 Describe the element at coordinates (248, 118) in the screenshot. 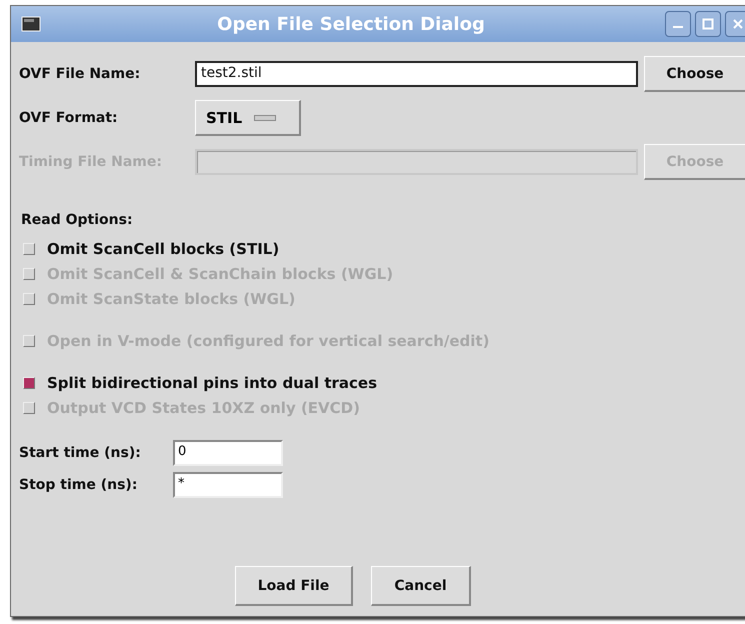

I see `format-dropdown: STIL` at that location.